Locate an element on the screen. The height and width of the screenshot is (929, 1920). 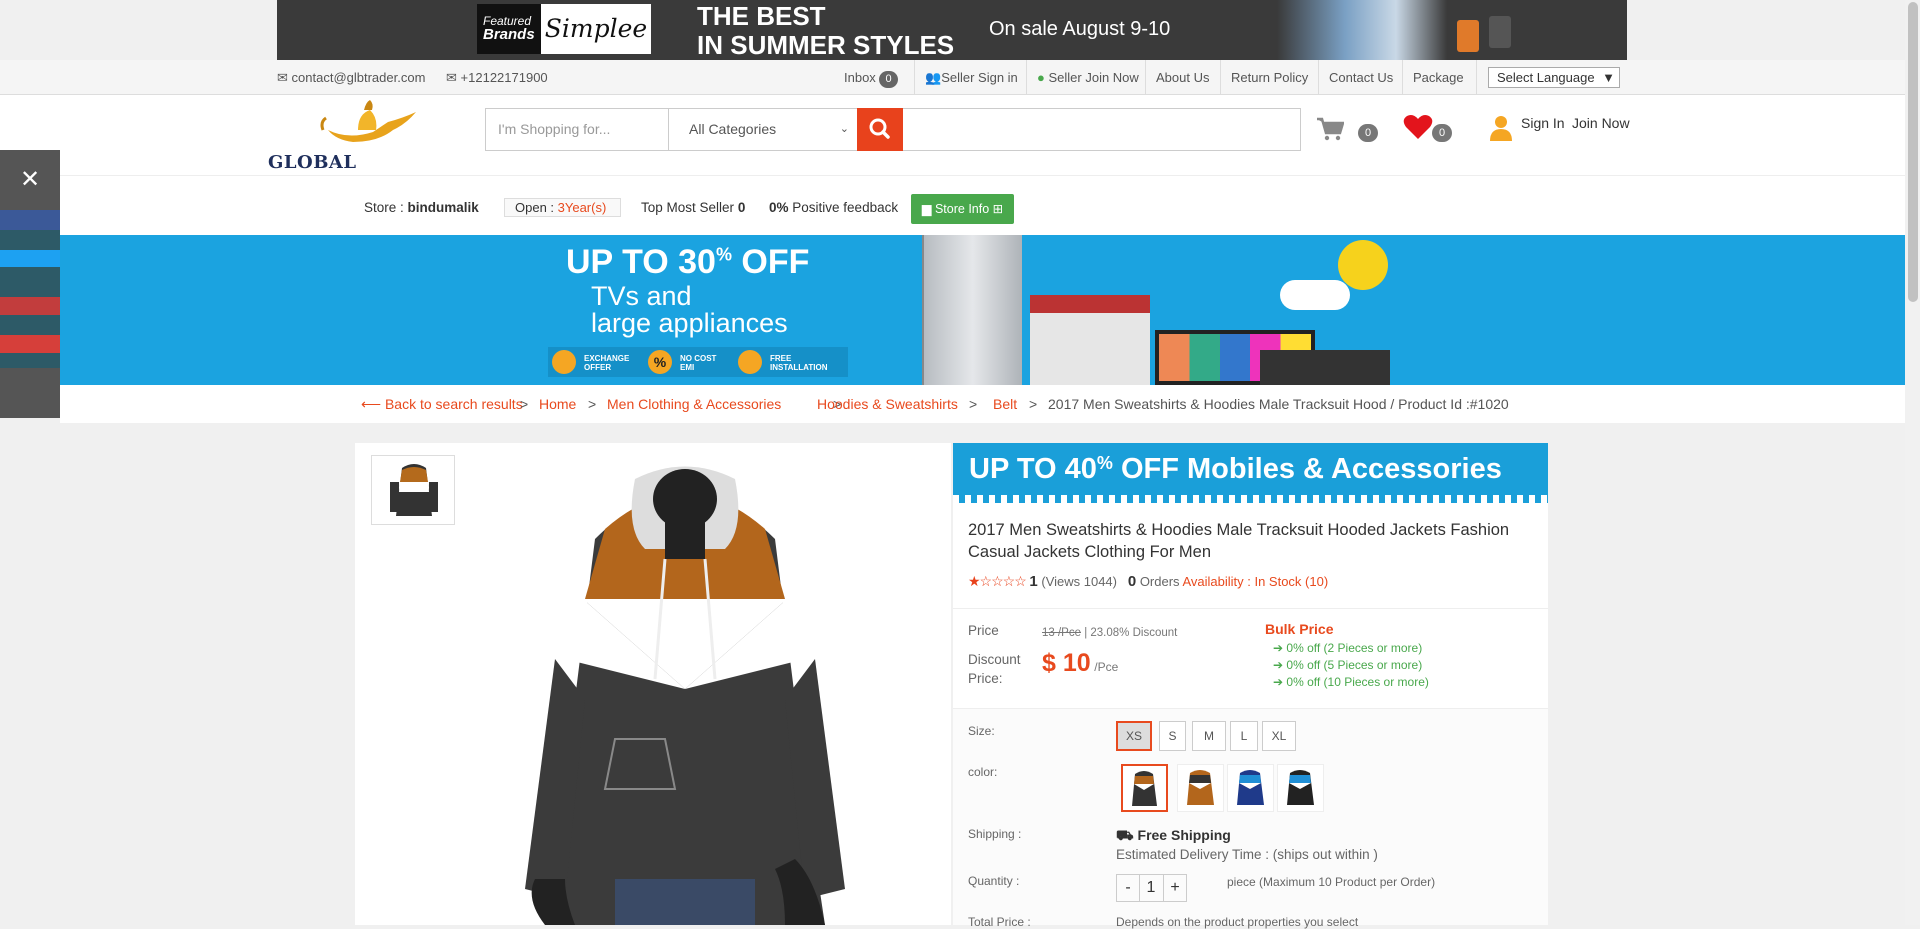
crumb-belt: Belt is located at coordinates (1005, 404).